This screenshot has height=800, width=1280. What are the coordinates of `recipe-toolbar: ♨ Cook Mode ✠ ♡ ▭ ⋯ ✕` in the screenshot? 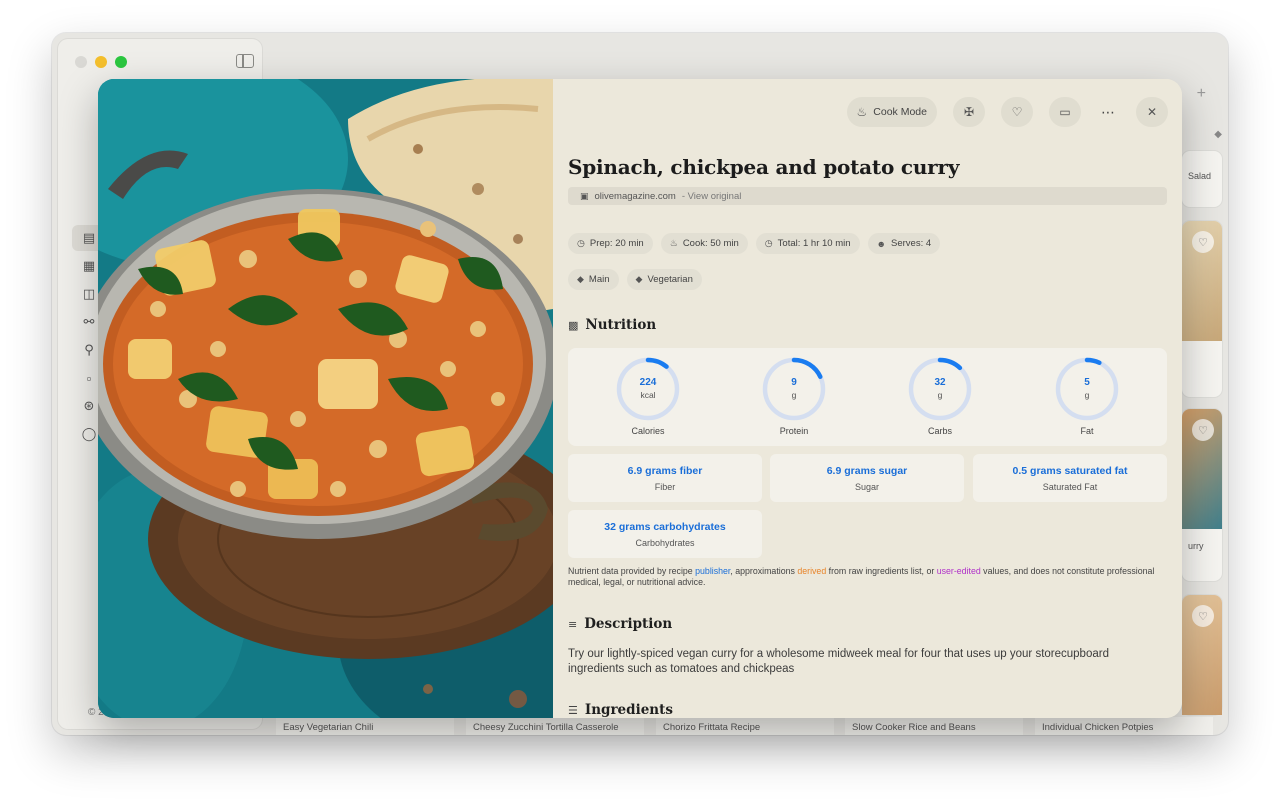 It's located at (1007, 112).